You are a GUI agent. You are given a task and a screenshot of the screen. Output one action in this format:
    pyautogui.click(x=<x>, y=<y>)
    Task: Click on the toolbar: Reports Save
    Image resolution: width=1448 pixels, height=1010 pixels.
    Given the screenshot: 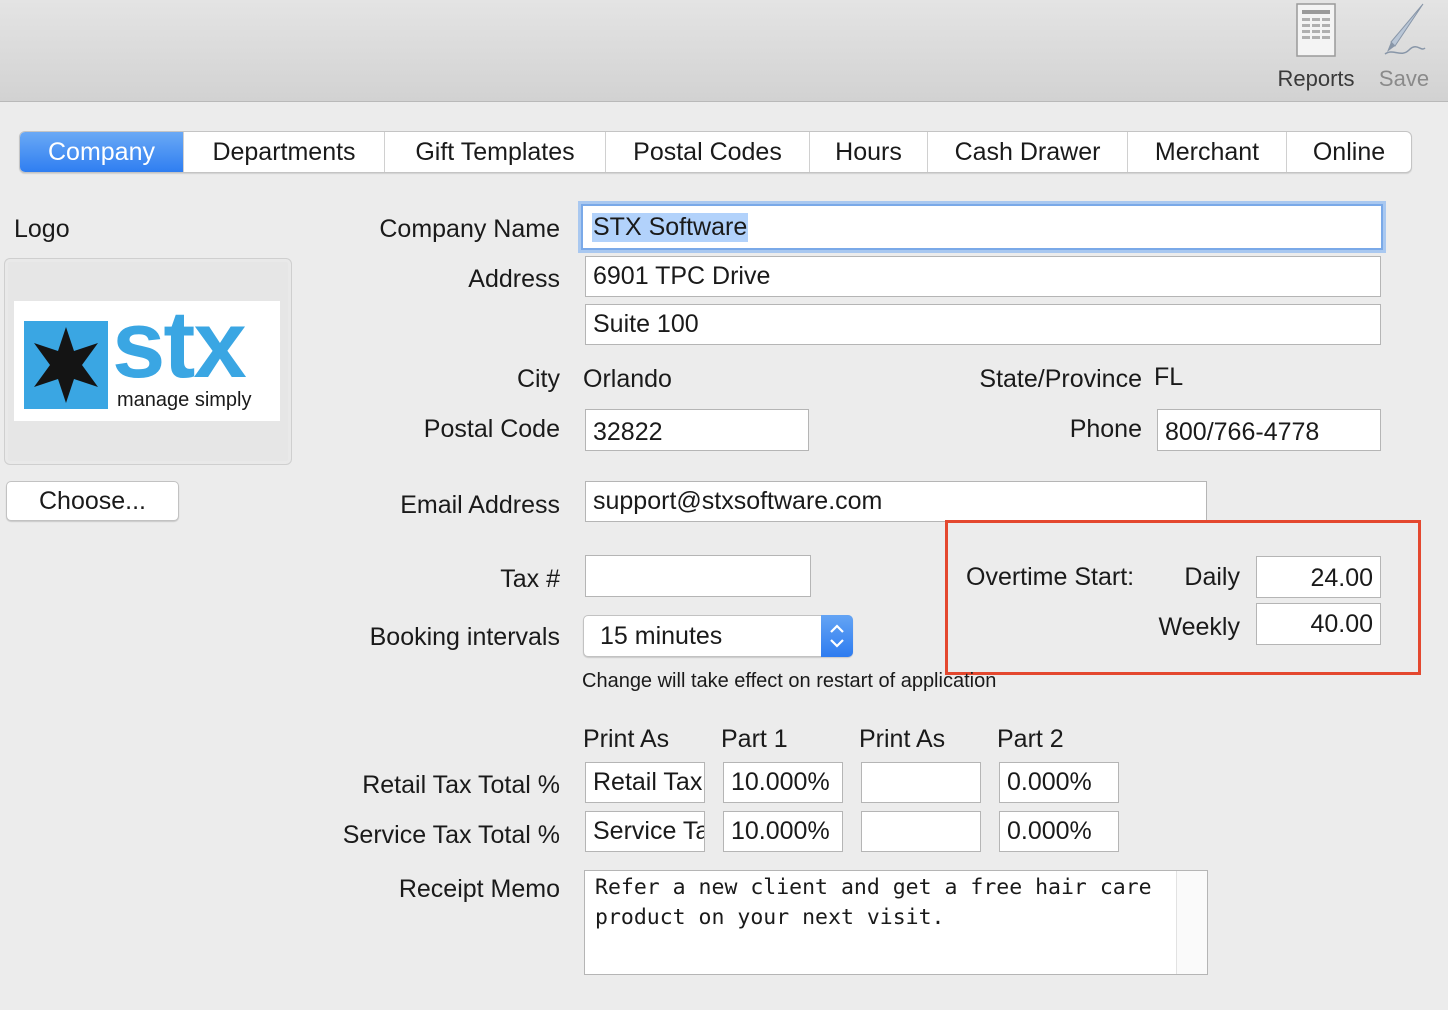 What is the action you would take?
    pyautogui.click(x=724, y=51)
    